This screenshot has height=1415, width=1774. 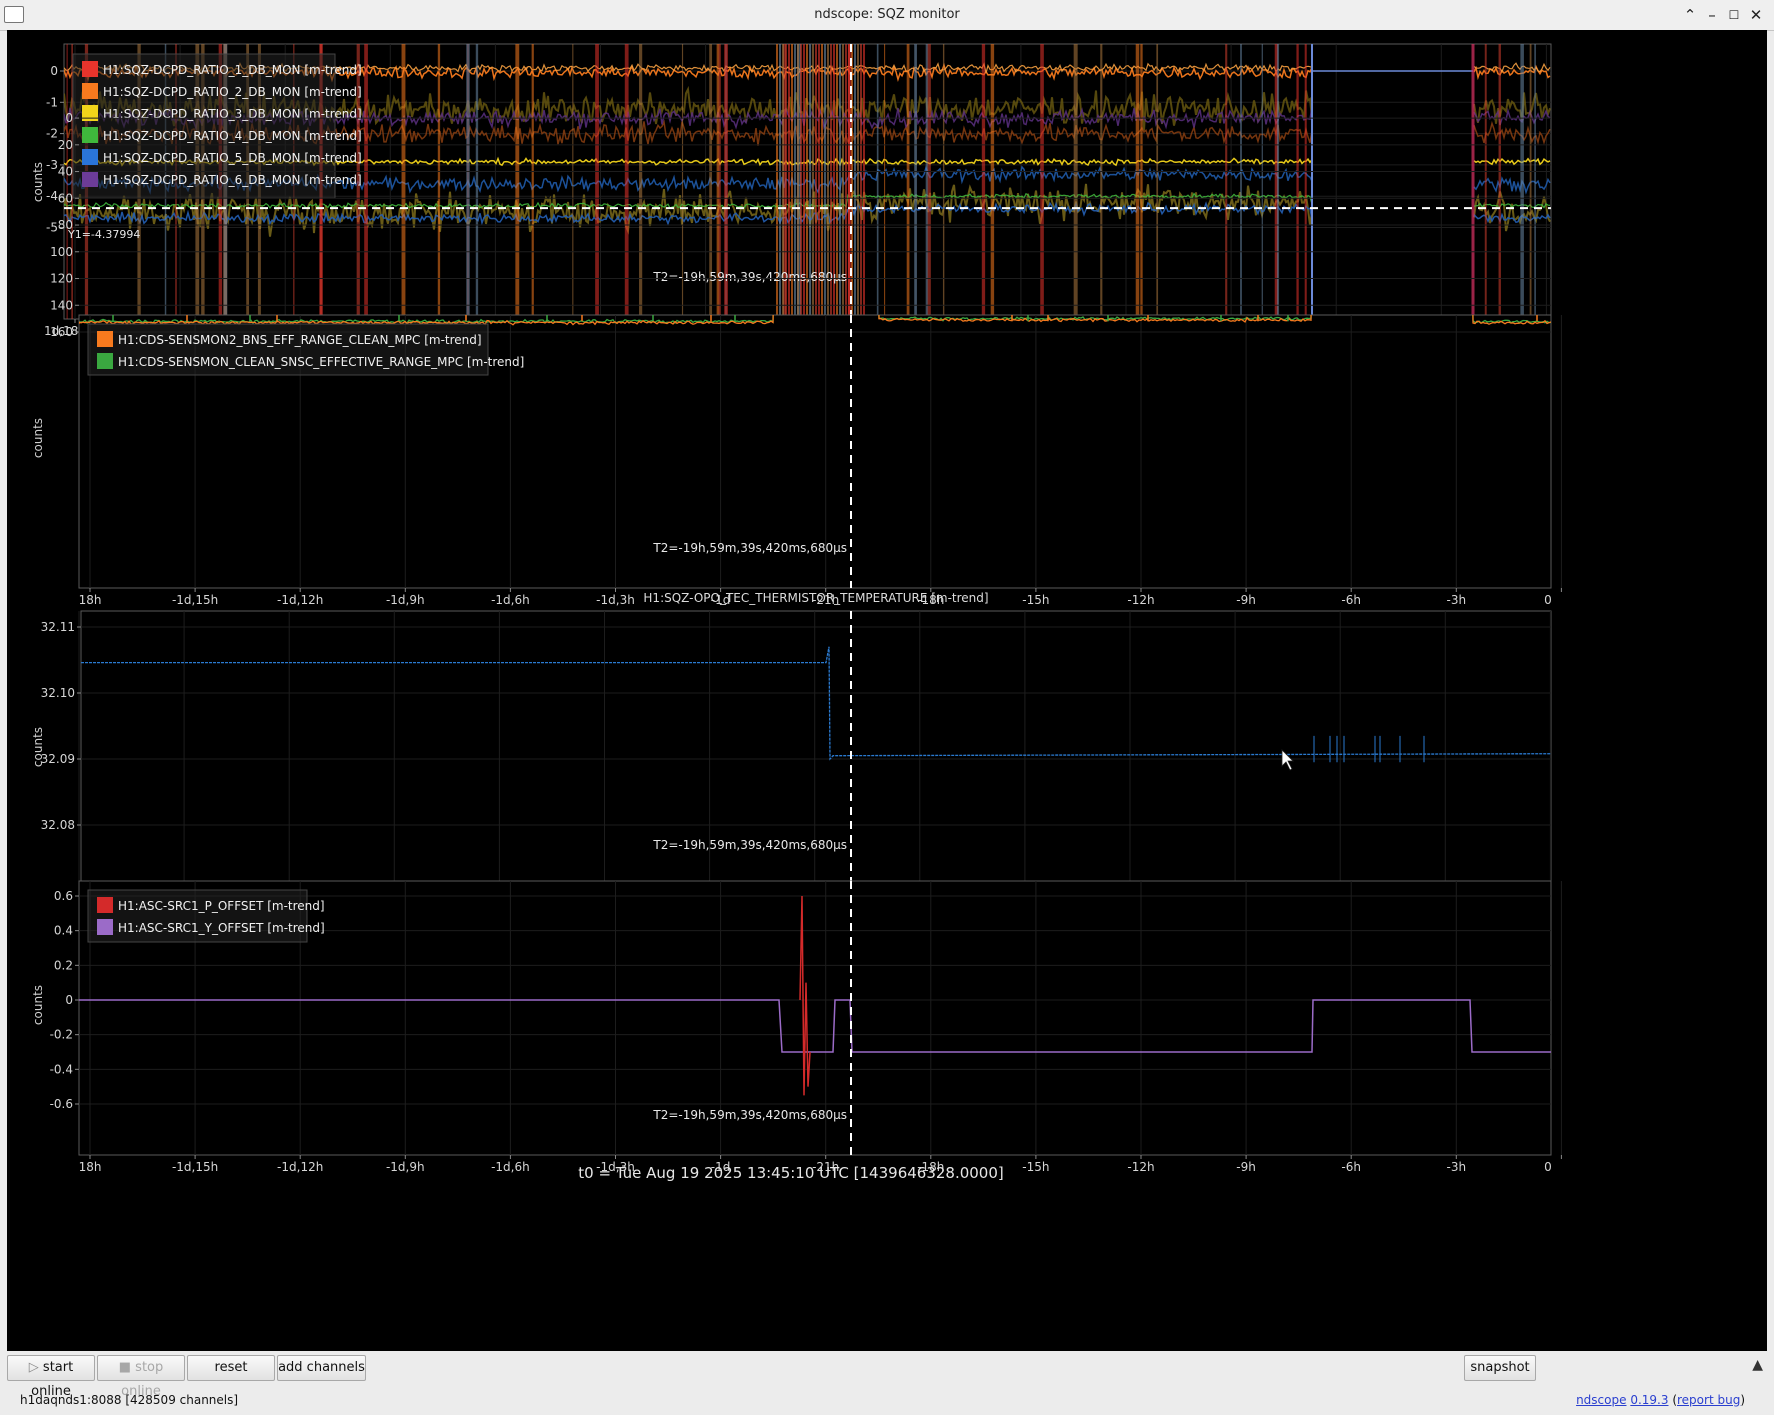 What do you see at coordinates (510, 600) in the screenshot?
I see `x-tick-label: -1d,6h` at bounding box center [510, 600].